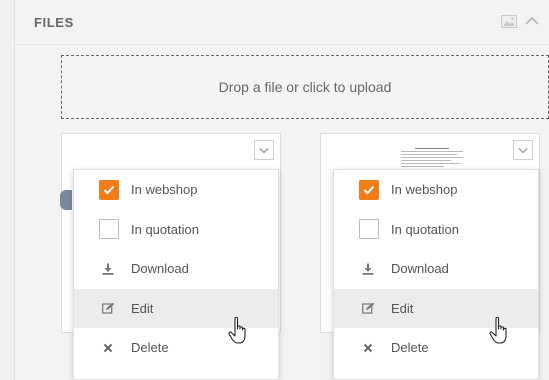 The image size is (549, 380). I want to click on files-header: FILES, so click(282, 22).